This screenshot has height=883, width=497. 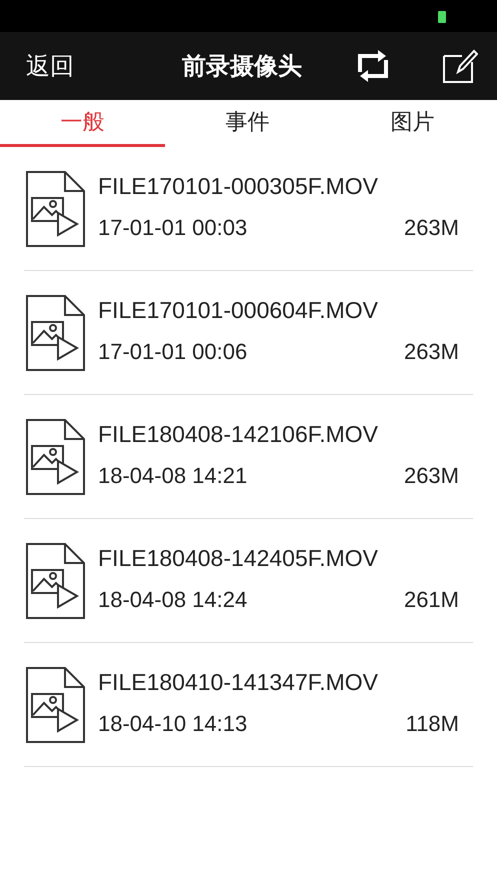 I want to click on file-name: FILE180408-142106F.MOV, so click(x=285, y=434).